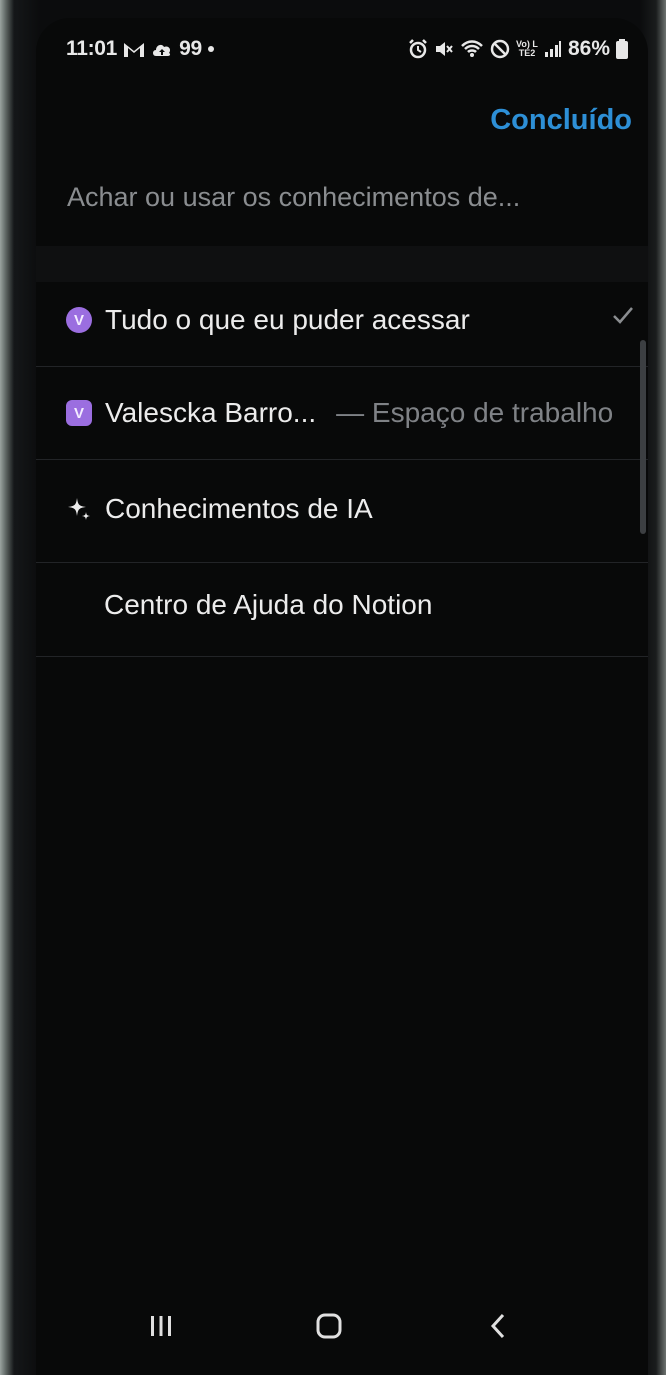  I want to click on back-button, so click(498, 1328).